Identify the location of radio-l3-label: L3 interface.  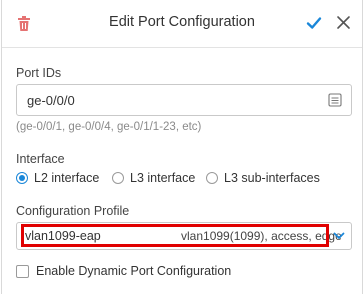
(163, 178).